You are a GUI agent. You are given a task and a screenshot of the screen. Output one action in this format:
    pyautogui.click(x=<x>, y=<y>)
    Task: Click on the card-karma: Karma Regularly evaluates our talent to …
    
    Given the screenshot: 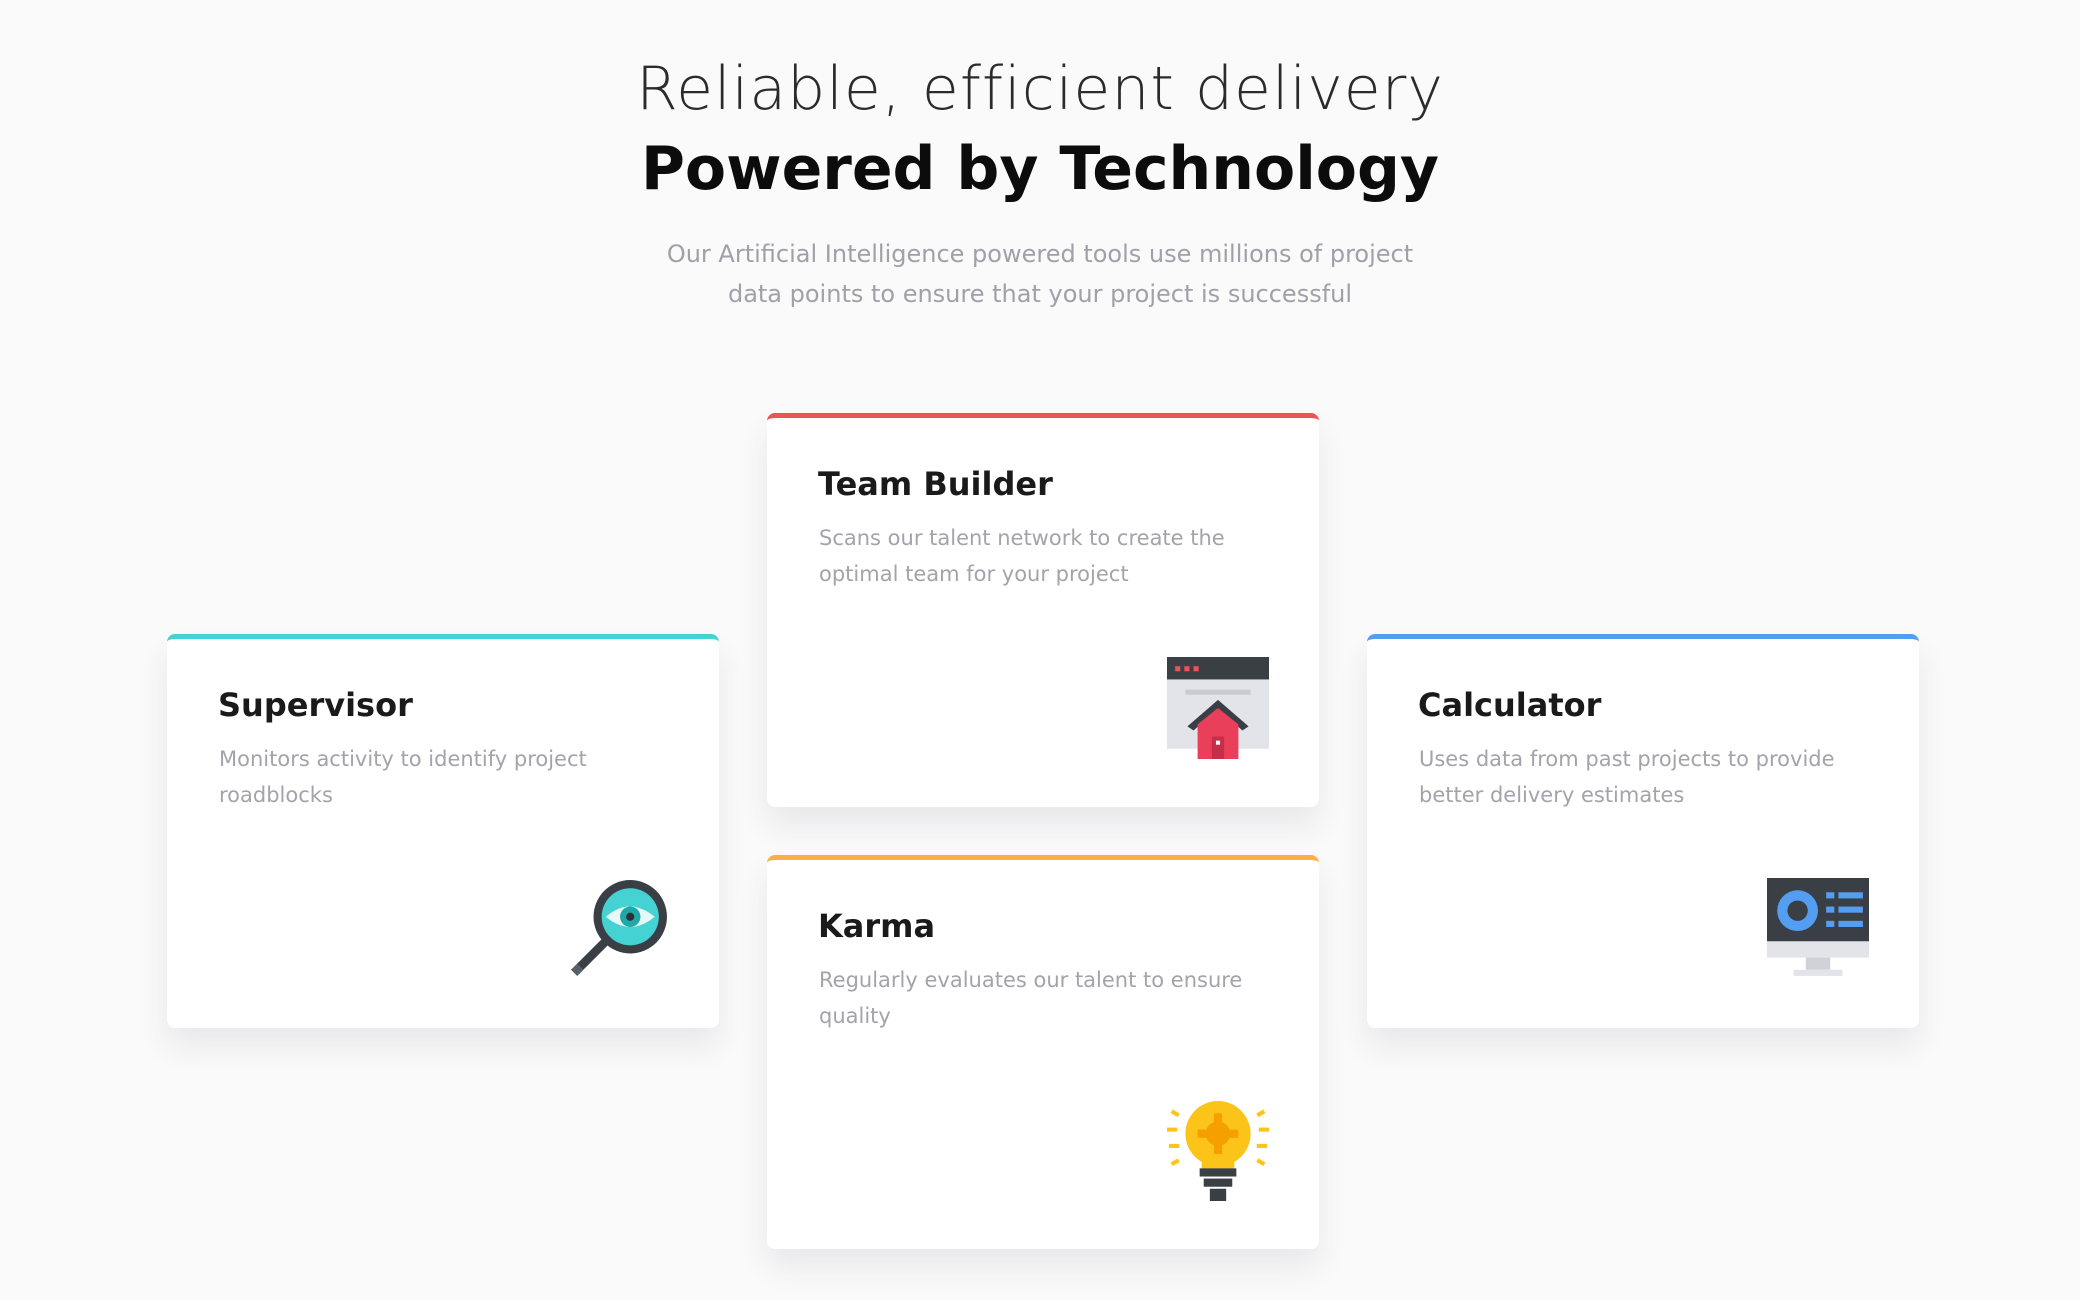 What is the action you would take?
    pyautogui.click(x=1043, y=1052)
    